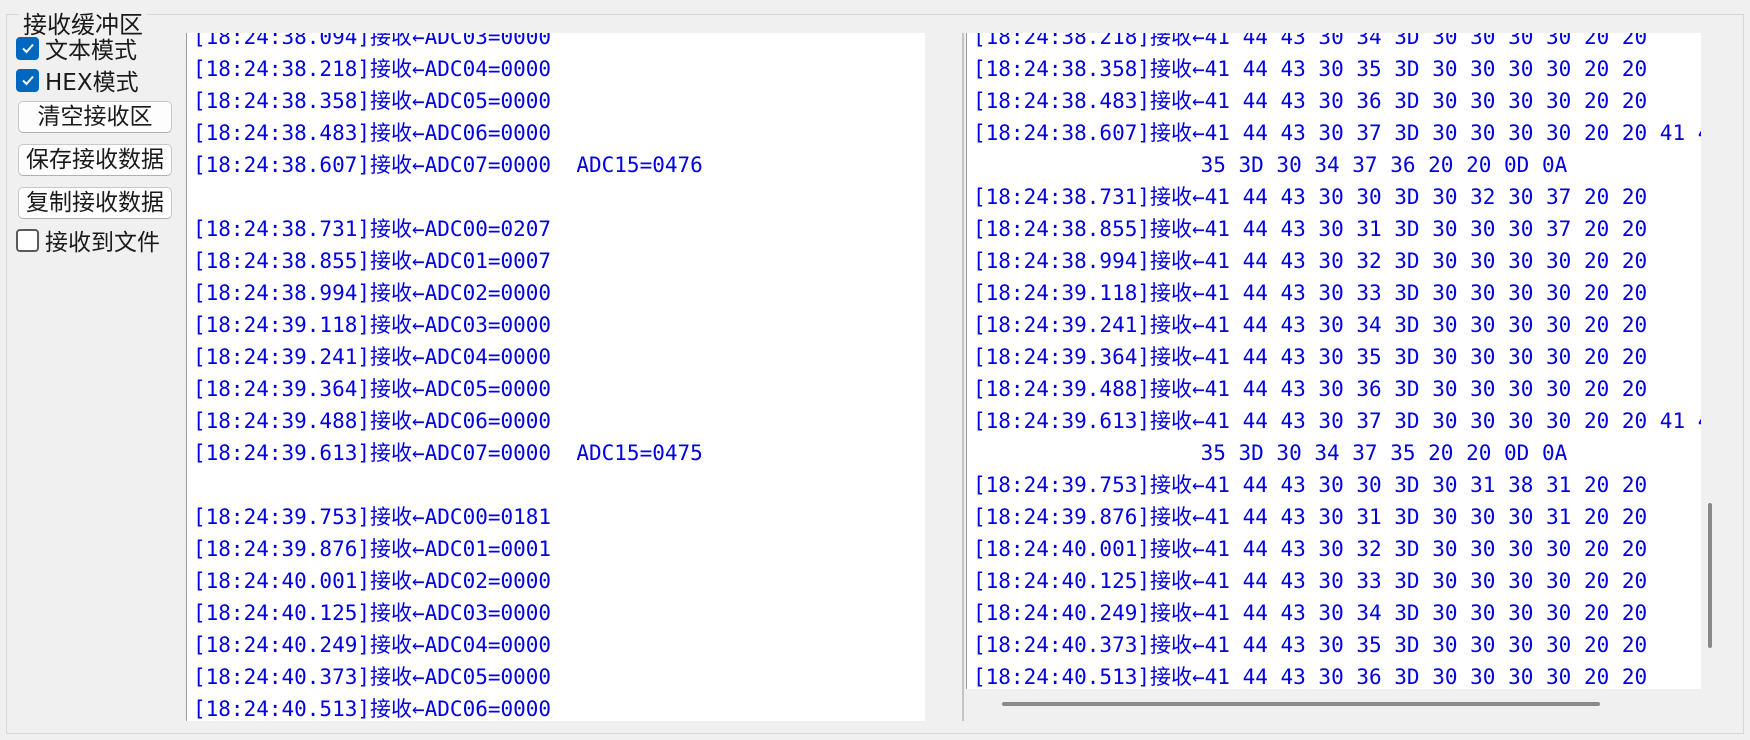 This screenshot has height=740, width=1750. Describe the element at coordinates (1710, 575) in the screenshot. I see `hex-view-vscroll` at that location.